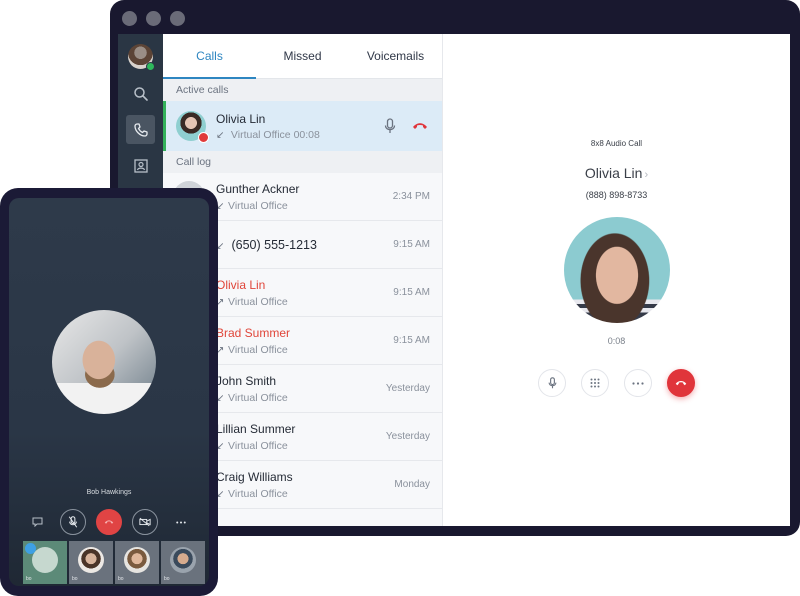 The height and width of the screenshot is (596, 800). Describe the element at coordinates (302, 162) in the screenshot. I see `call-log-heading: Call log` at that location.